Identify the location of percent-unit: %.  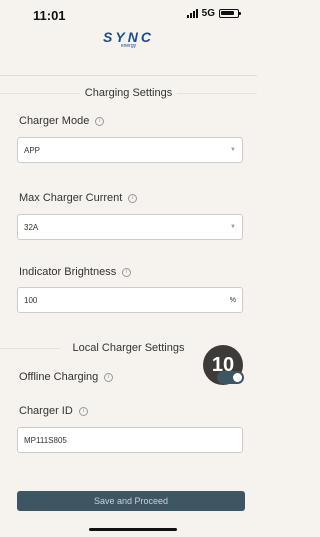
(232, 300).